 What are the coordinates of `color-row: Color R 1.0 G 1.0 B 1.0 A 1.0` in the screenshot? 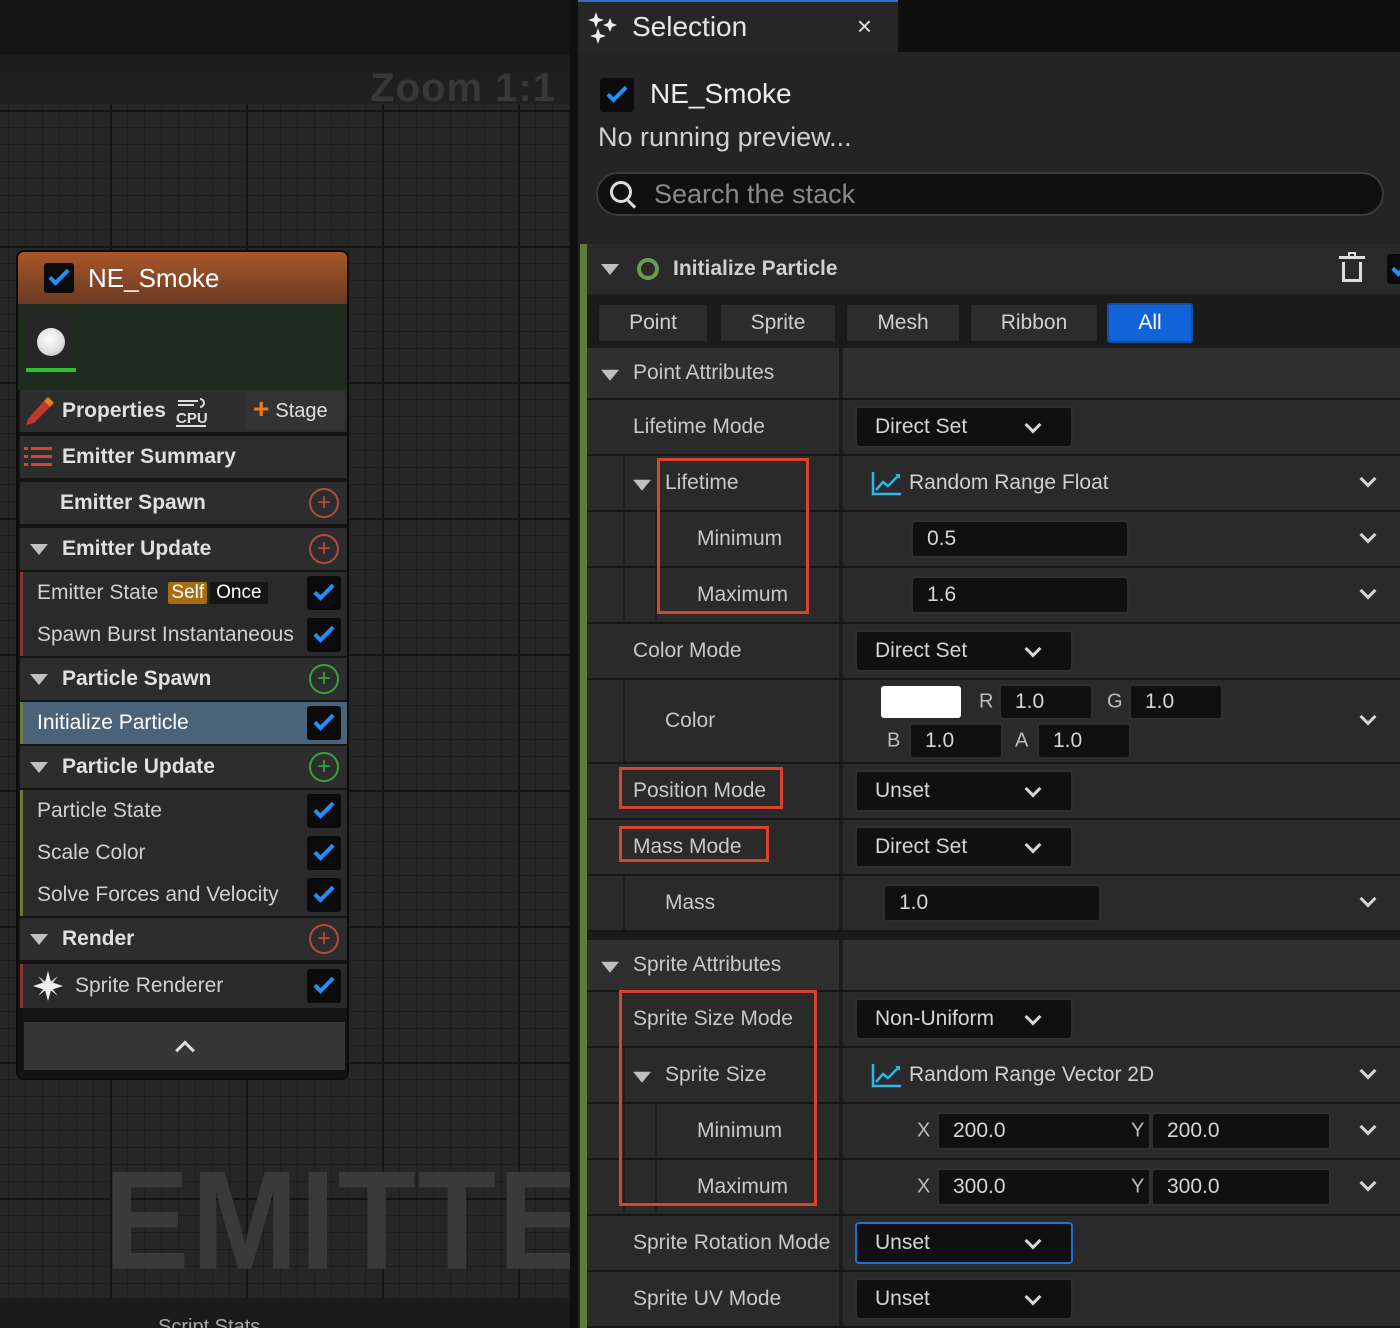 It's located at (993, 722).